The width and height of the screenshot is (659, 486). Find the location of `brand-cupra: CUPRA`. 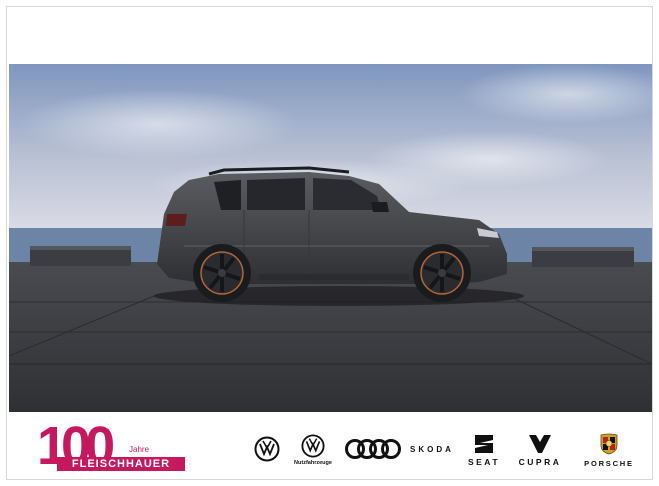

brand-cupra: CUPRA is located at coordinates (540, 450).